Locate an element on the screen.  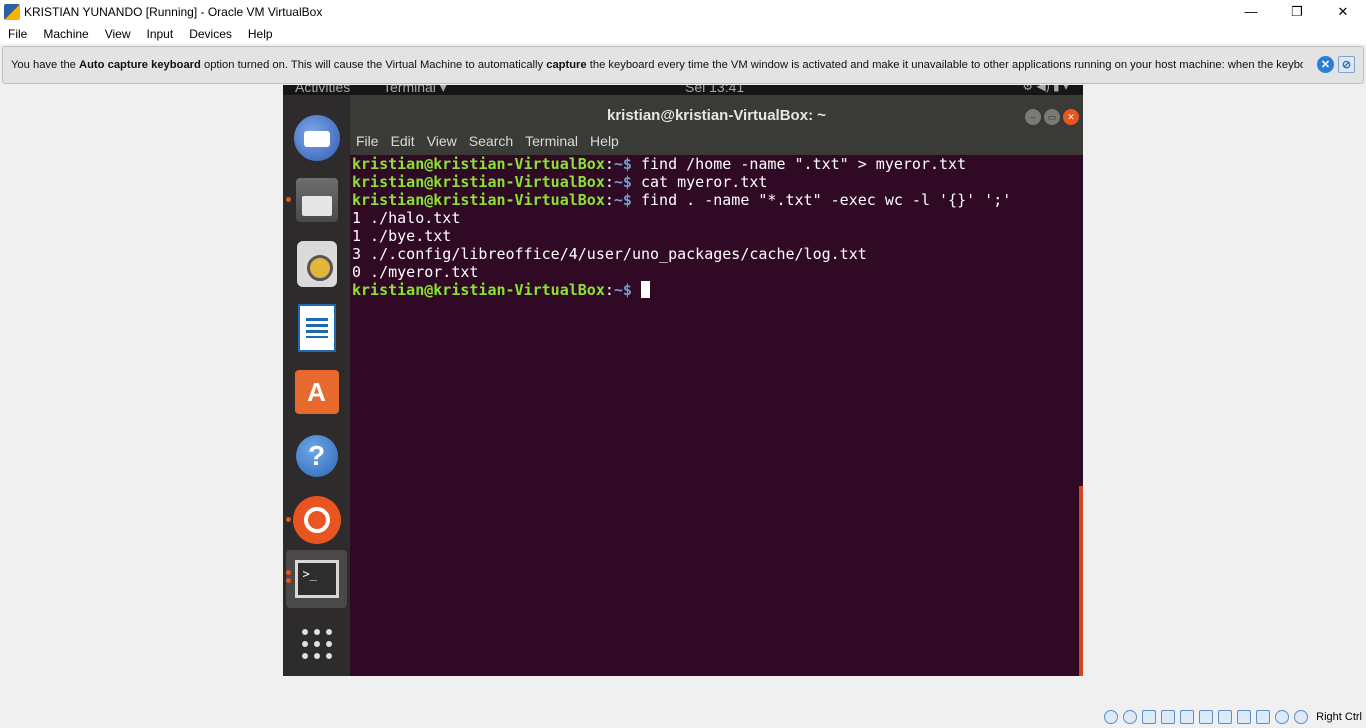
restore-button: ❐ is located at coordinates (1297, 11).